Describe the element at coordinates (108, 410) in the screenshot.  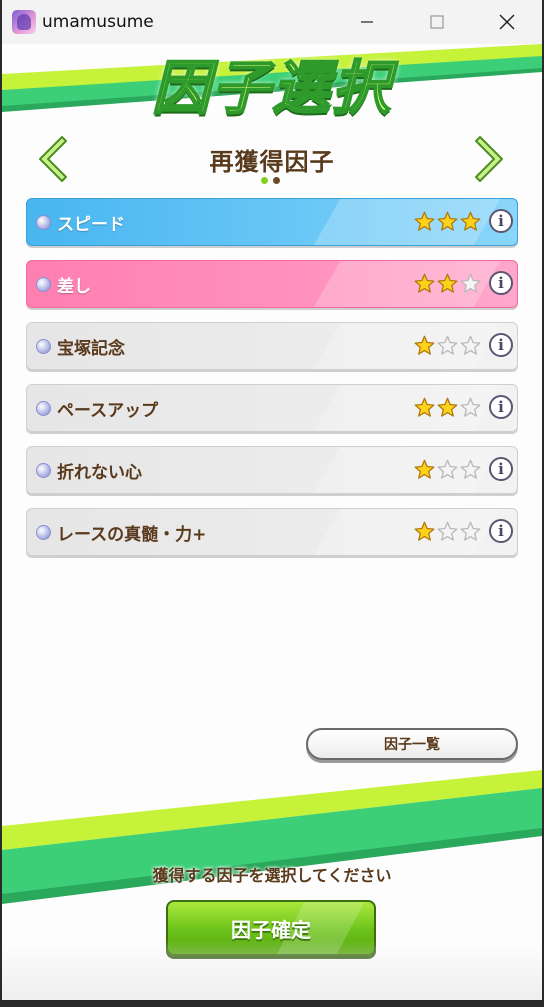
I see `factor-label: ペースアップ` at that location.